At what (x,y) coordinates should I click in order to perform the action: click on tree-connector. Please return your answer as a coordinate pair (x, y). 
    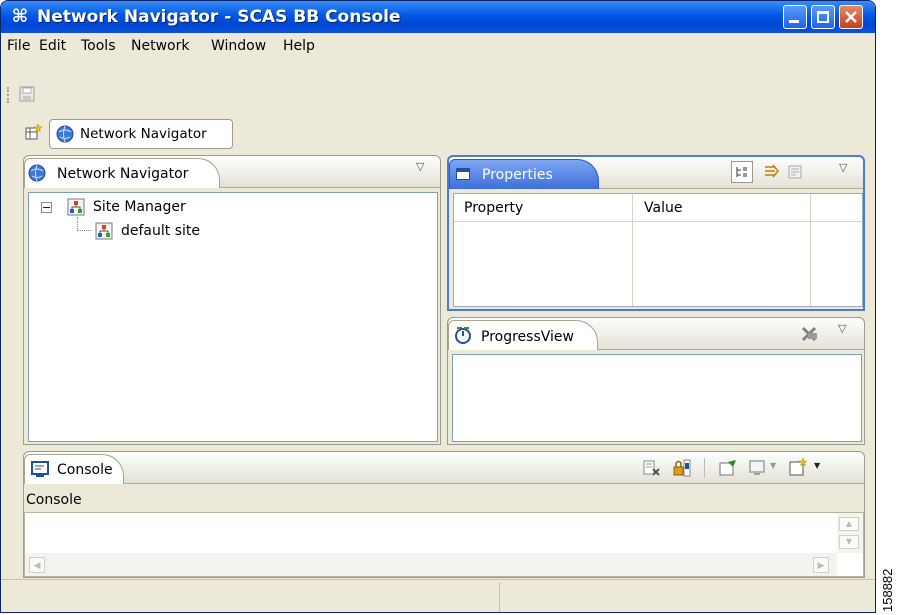
    Looking at the image, I should click on (84, 224).